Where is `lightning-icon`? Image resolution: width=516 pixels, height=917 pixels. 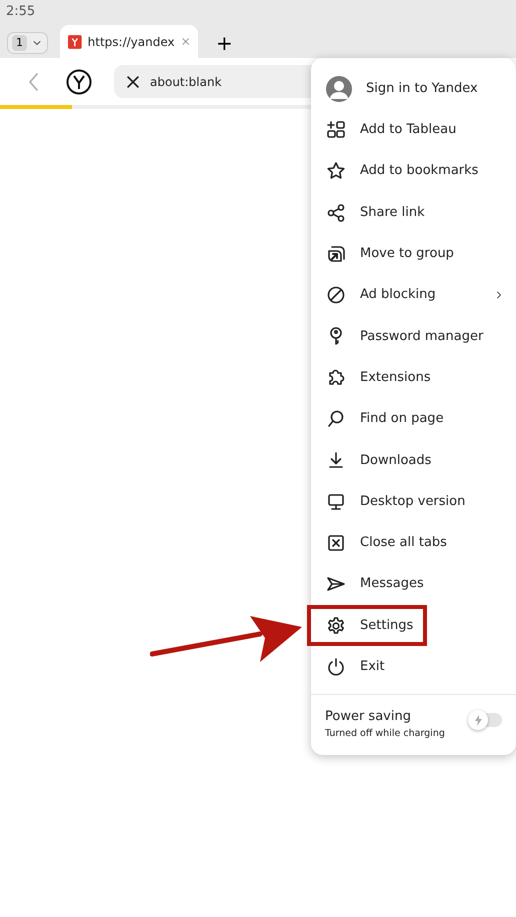 lightning-icon is located at coordinates (478, 720).